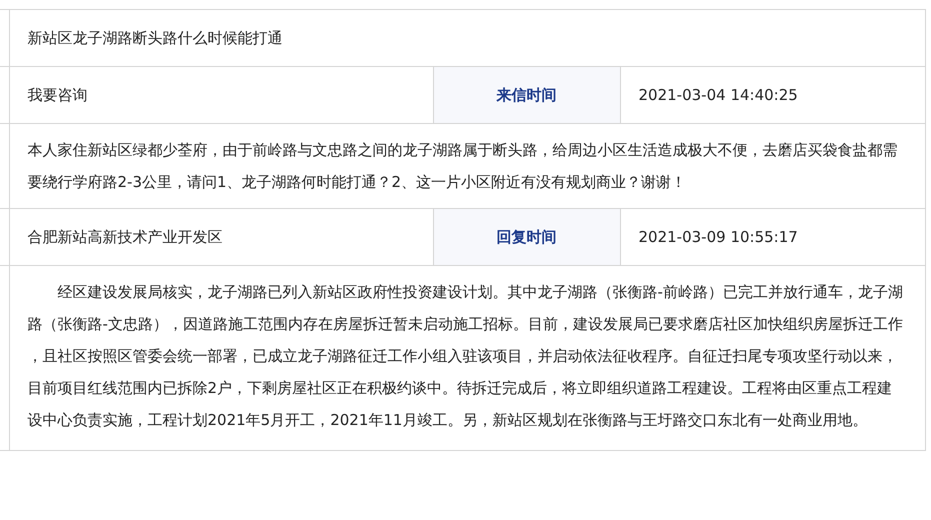 This screenshot has height=520, width=931. Describe the element at coordinates (526, 95) in the screenshot. I see `field-label: 来信时间` at that location.